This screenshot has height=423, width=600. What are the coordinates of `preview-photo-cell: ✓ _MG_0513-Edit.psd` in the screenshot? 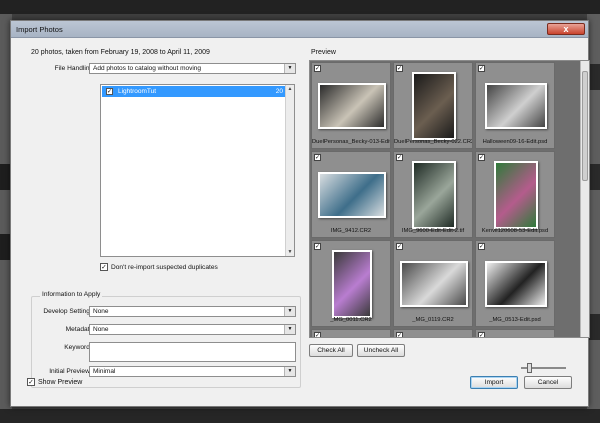 It's located at (515, 283).